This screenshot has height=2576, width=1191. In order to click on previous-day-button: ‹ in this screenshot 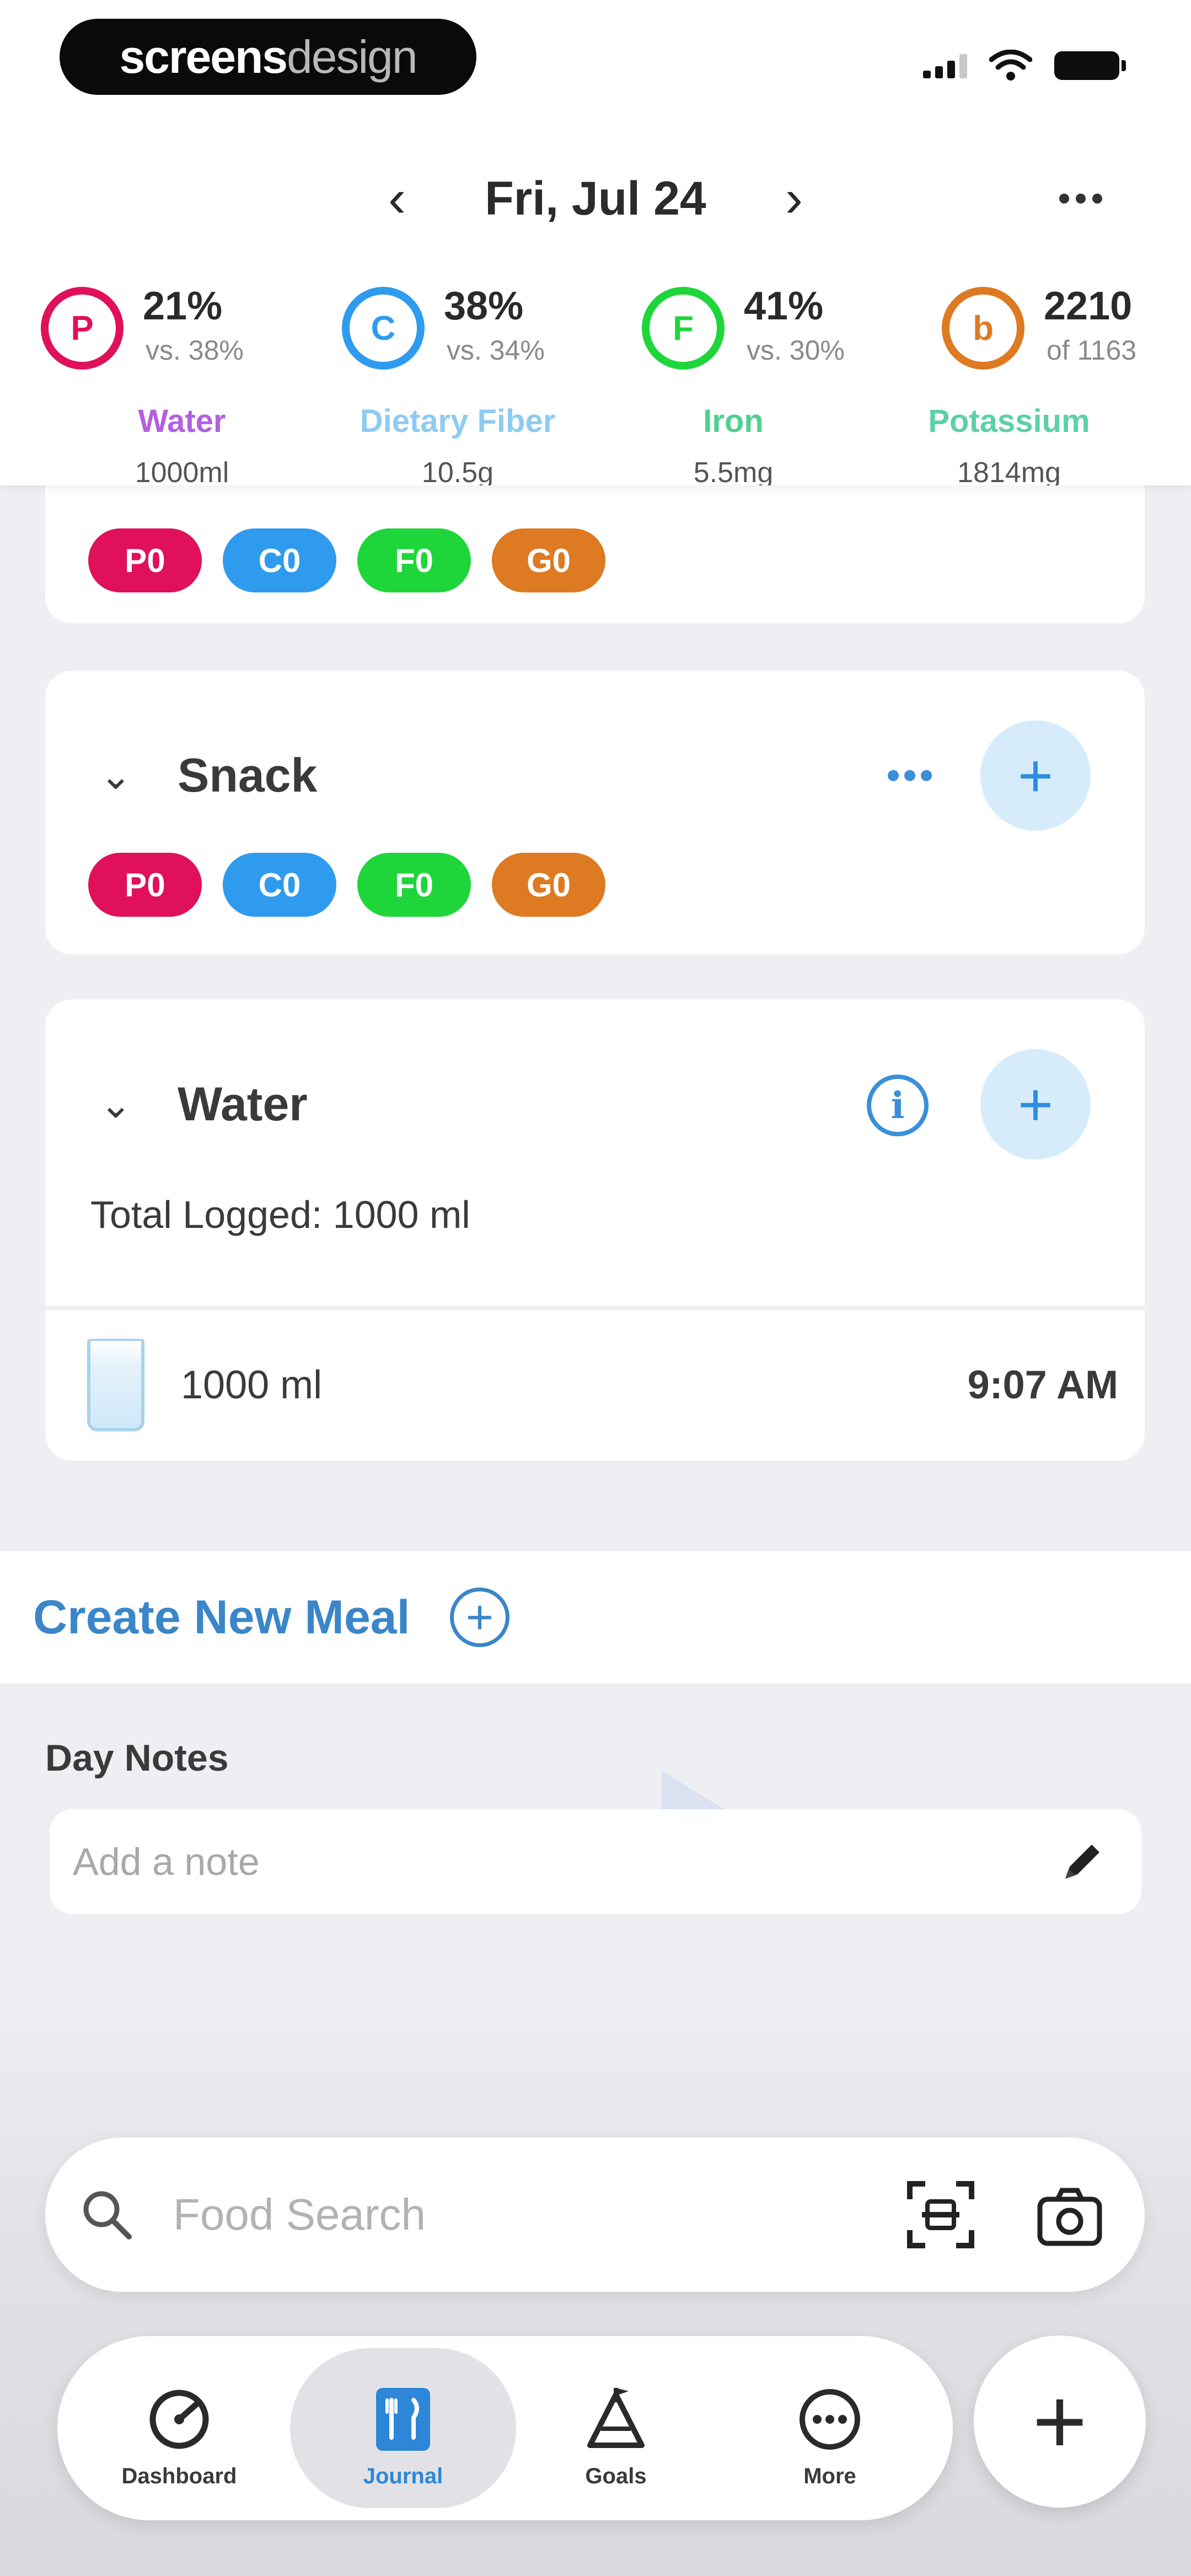, I will do `click(397, 198)`.